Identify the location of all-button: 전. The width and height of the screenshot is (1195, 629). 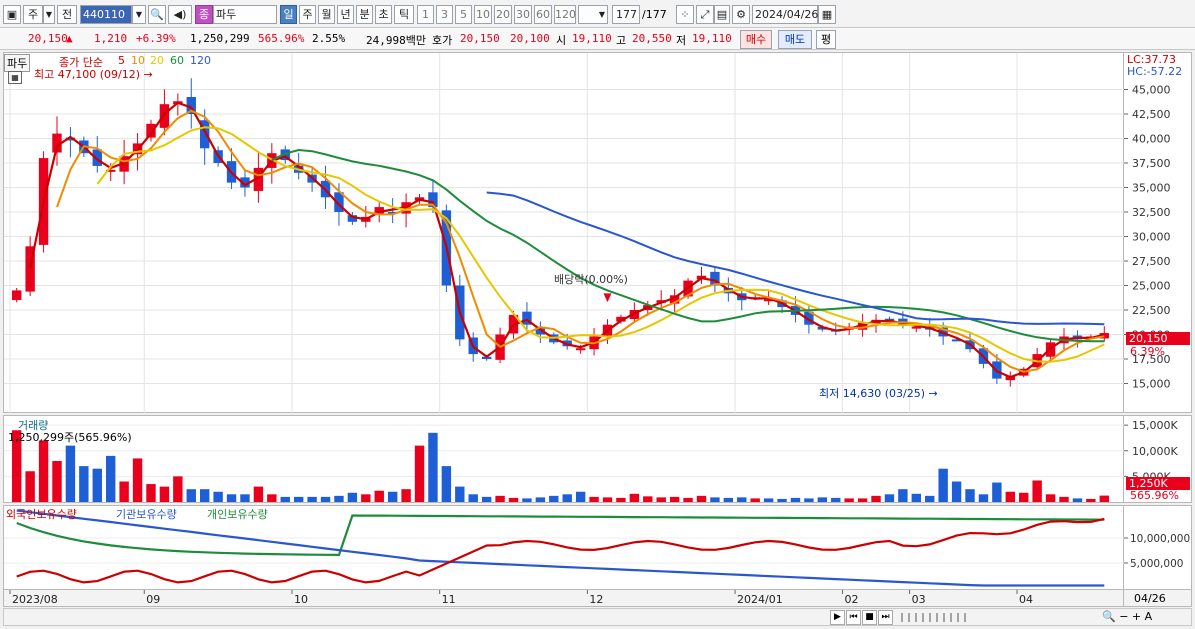
(67, 14).